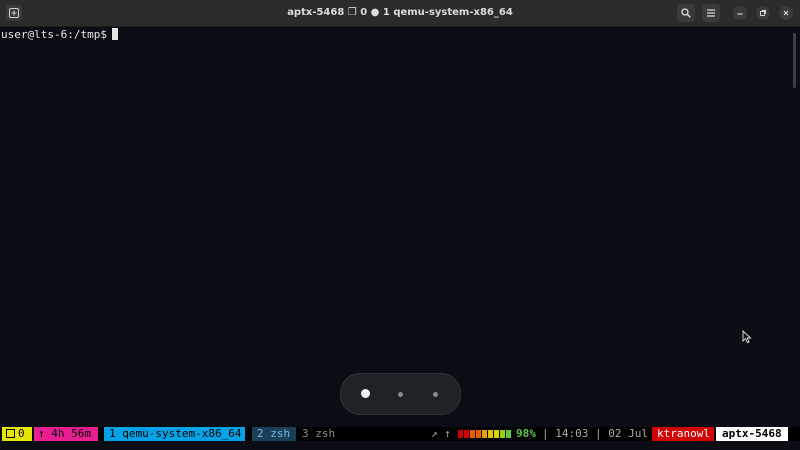 This screenshot has width=800, height=450. Describe the element at coordinates (10, 433) in the screenshot. I see `session-icon` at that location.